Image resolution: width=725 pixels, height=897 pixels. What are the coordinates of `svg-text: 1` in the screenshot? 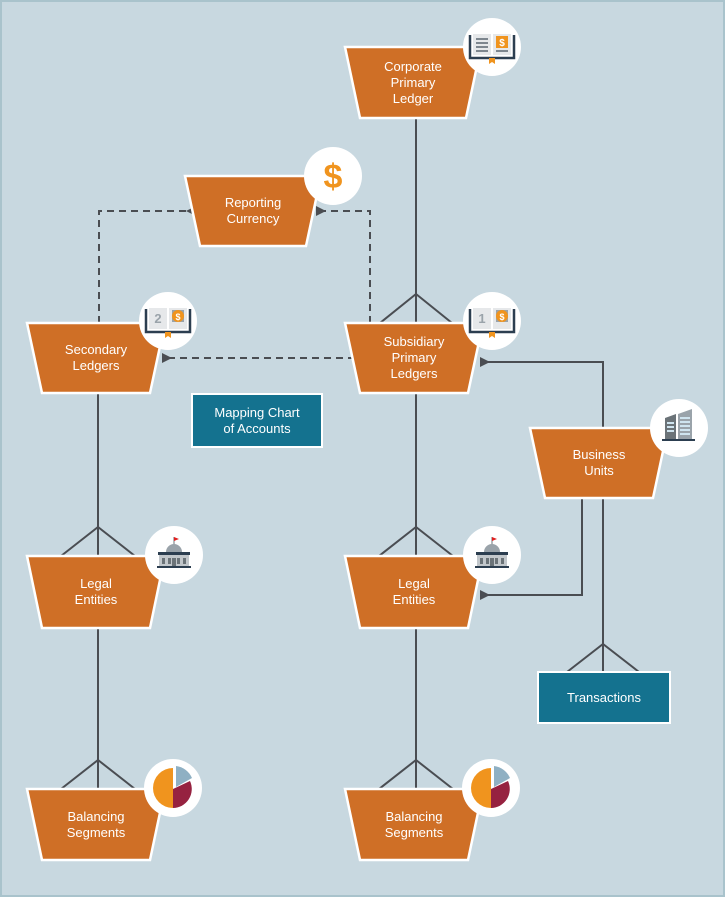 It's located at (481, 318).